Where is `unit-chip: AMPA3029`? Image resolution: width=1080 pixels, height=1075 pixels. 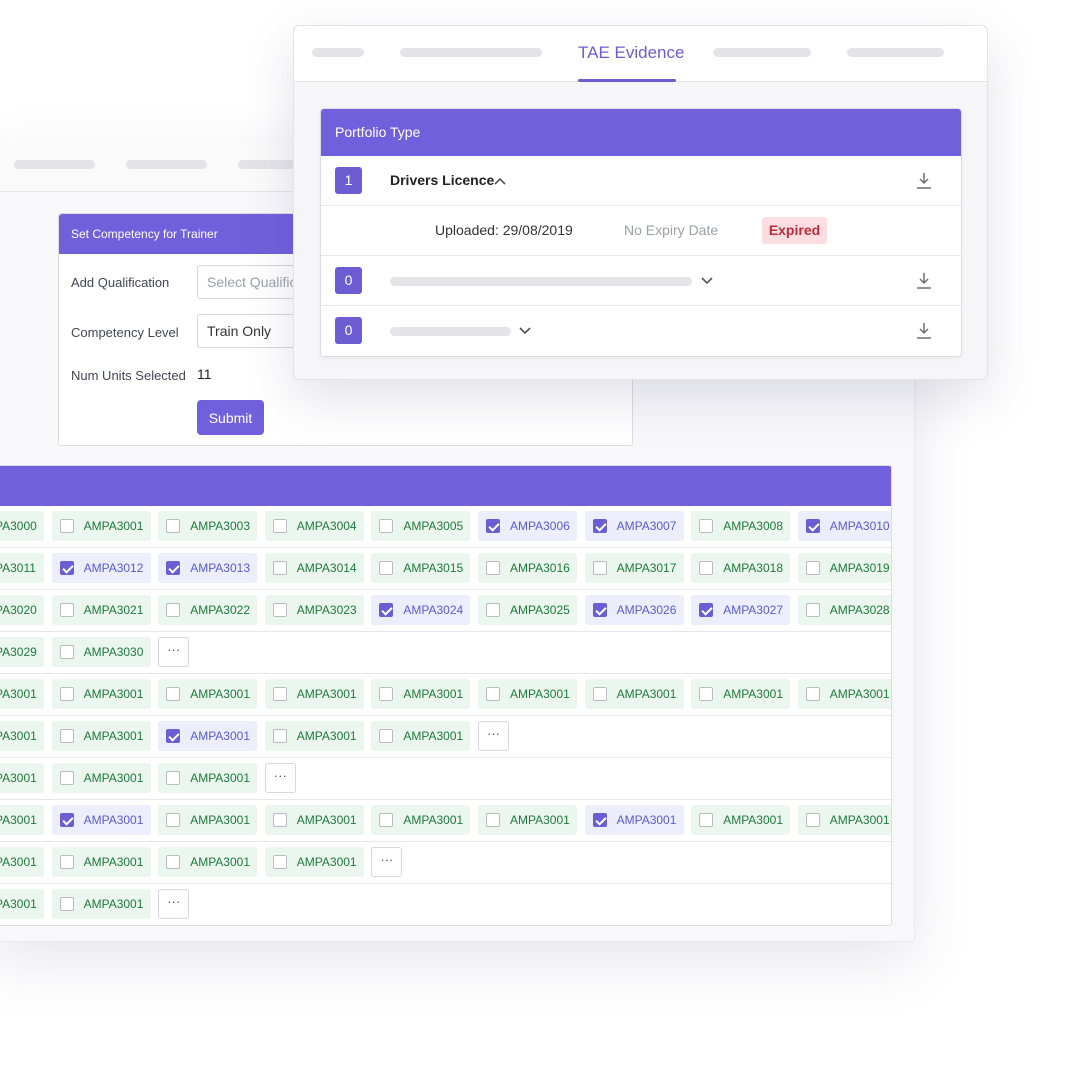
unit-chip: AMPA3029 is located at coordinates (22, 652).